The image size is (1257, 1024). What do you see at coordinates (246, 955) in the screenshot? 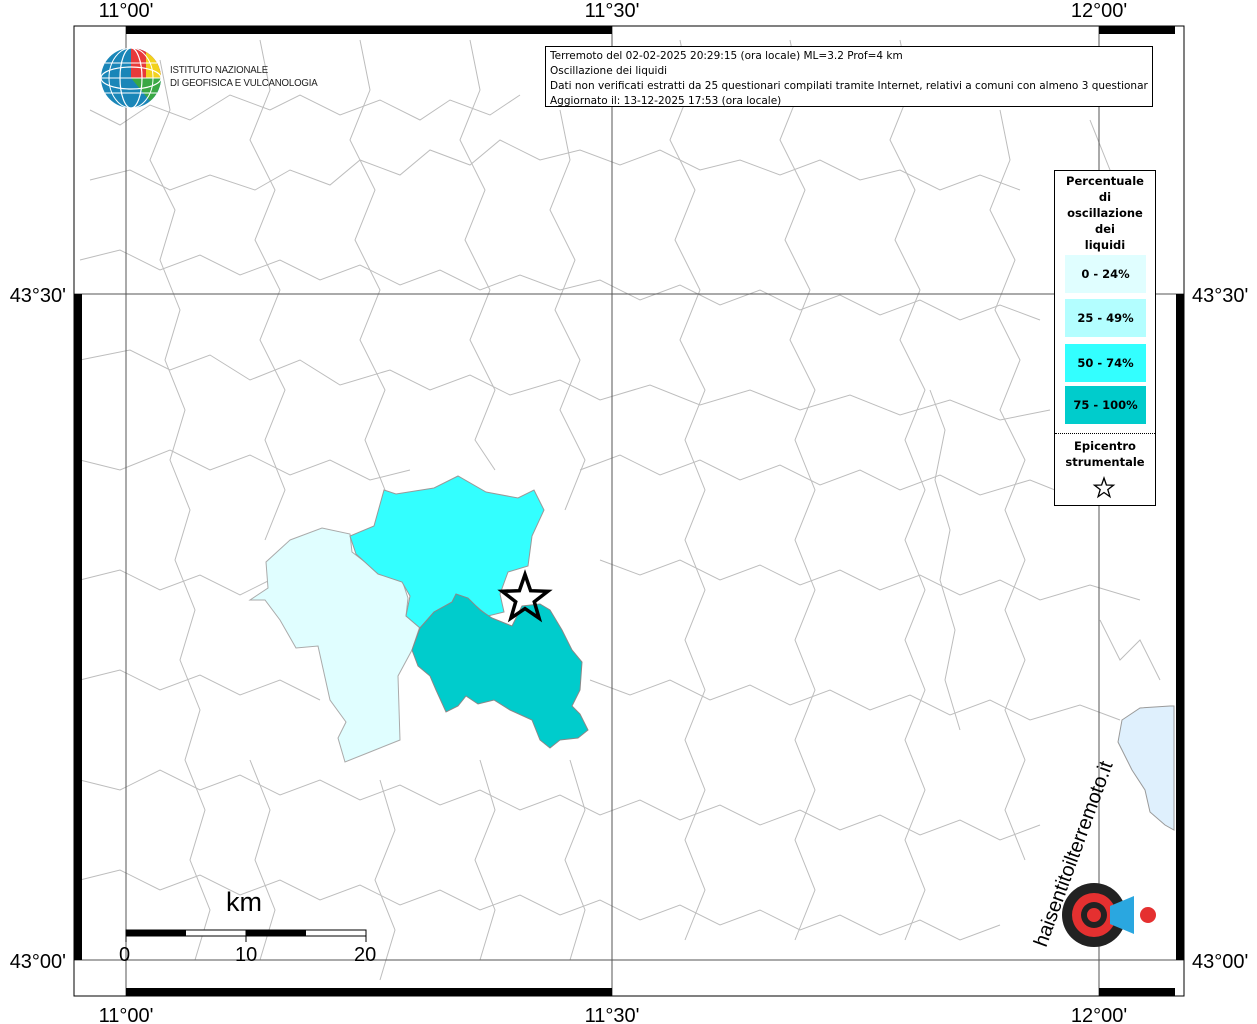
I see `scale-tick-label: 10` at bounding box center [246, 955].